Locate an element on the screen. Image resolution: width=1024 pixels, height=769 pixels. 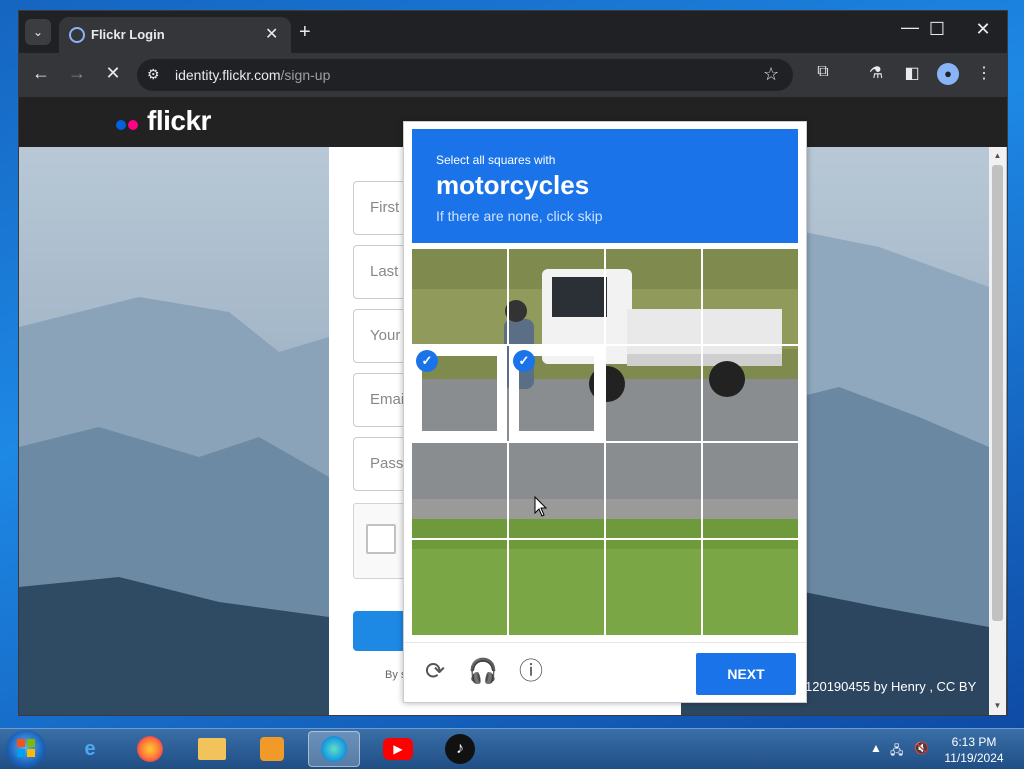
mouse-cursor-icon is located at coordinates (541, 506).